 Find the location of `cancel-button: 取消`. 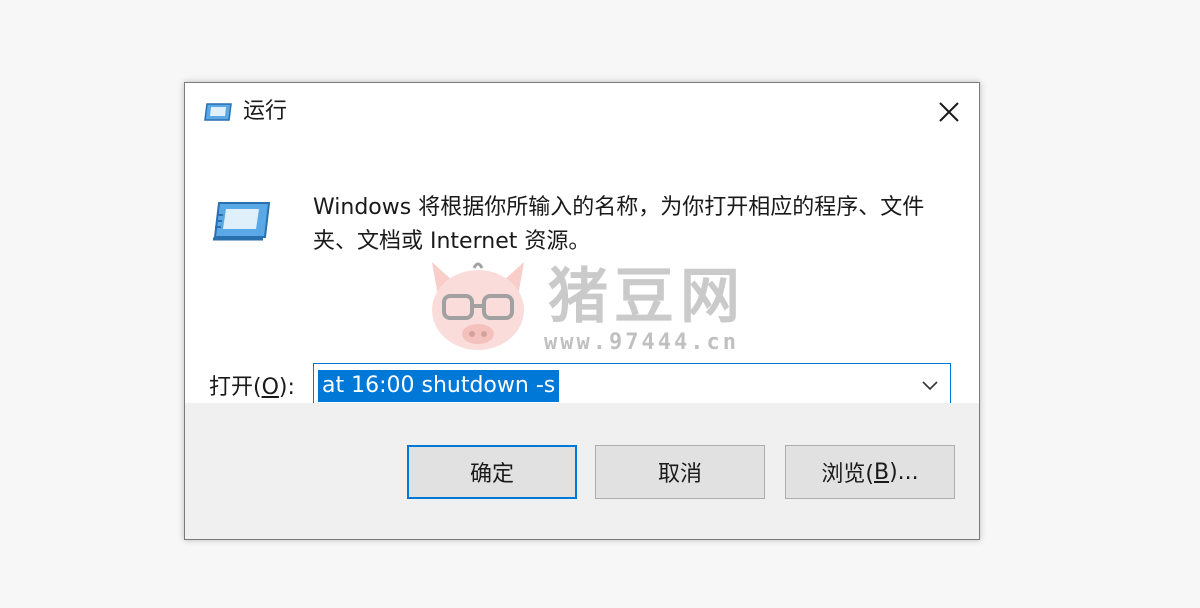

cancel-button: 取消 is located at coordinates (680, 472).